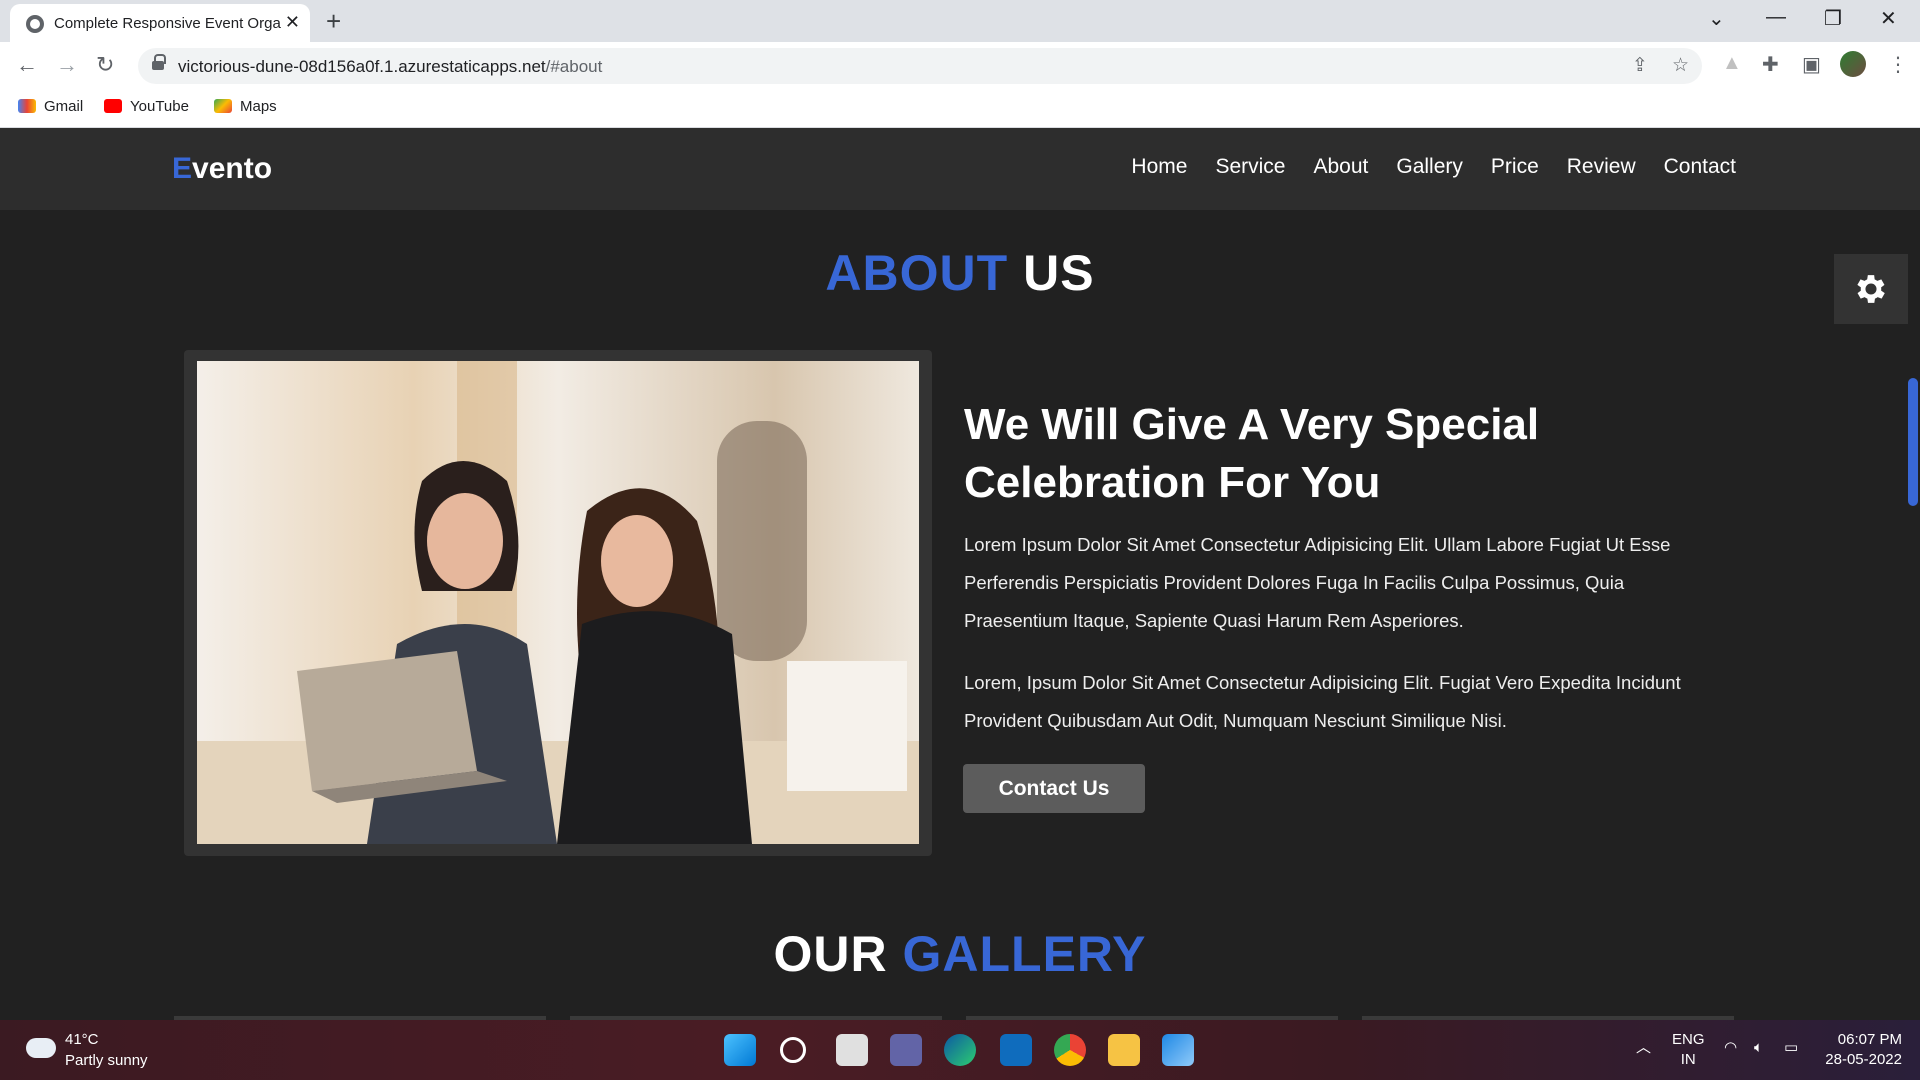 This screenshot has height=1080, width=1920. Describe the element at coordinates (1601, 167) in the screenshot. I see `nav-review: Review` at that location.